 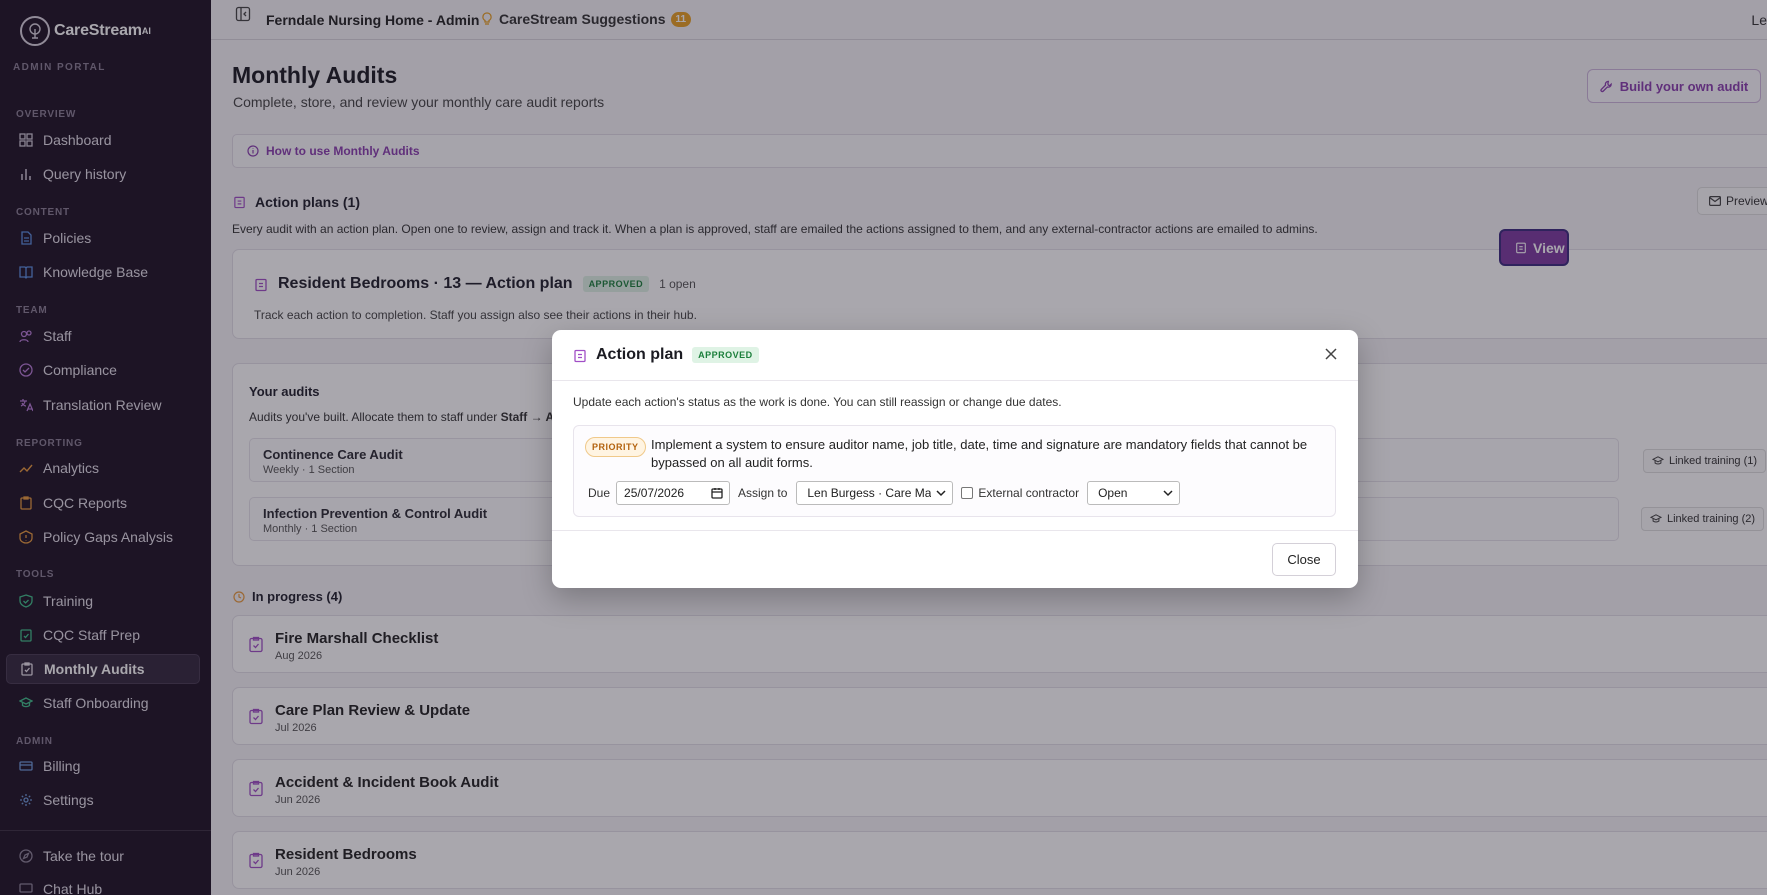 What do you see at coordinates (615, 447) in the screenshot?
I see `priority-badge: PRIORITY` at bounding box center [615, 447].